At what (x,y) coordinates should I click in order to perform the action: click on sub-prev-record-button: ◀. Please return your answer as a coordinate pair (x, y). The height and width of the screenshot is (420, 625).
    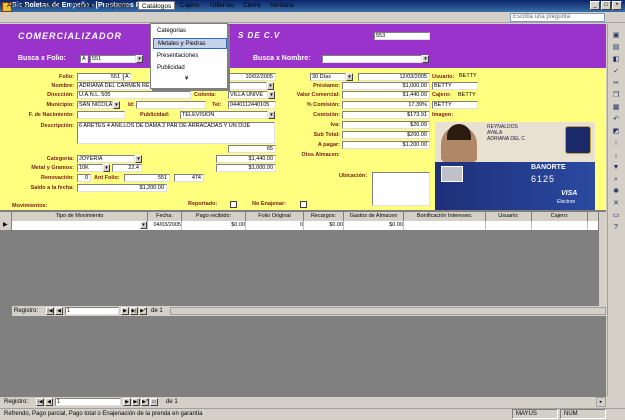
    Looking at the image, I should click on (59, 311).